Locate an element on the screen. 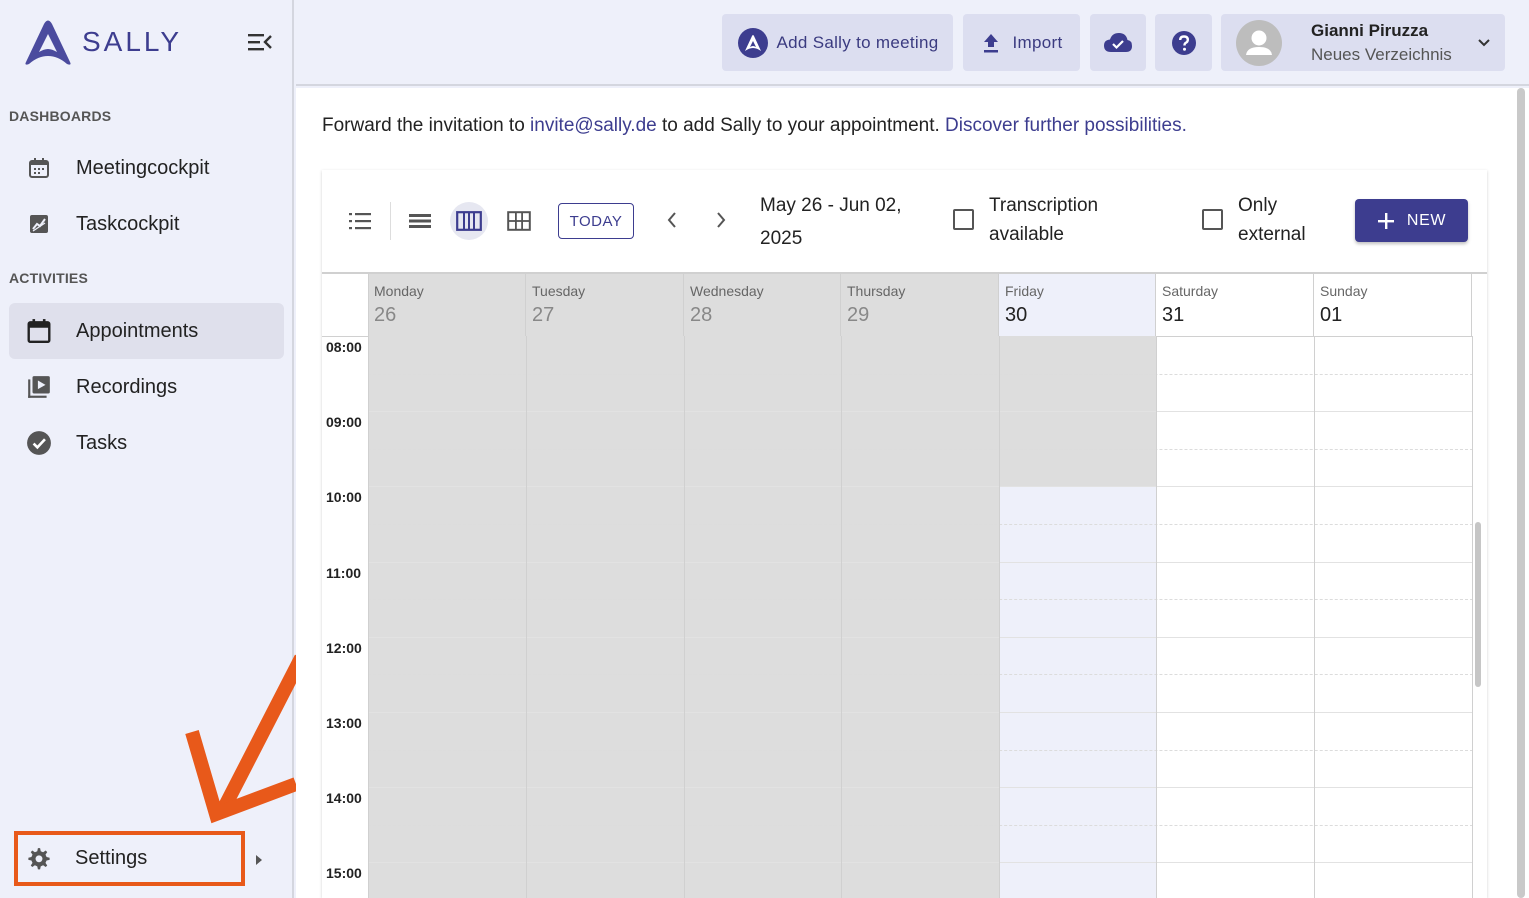 The width and height of the screenshot is (1529, 898). day-header: Friday 30 is located at coordinates (1077, 305).